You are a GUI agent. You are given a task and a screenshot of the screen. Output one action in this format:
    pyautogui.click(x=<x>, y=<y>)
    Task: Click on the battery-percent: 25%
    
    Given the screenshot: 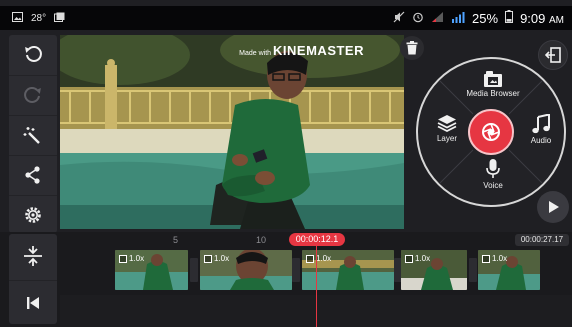 What is the action you would take?
    pyautogui.click(x=485, y=18)
    